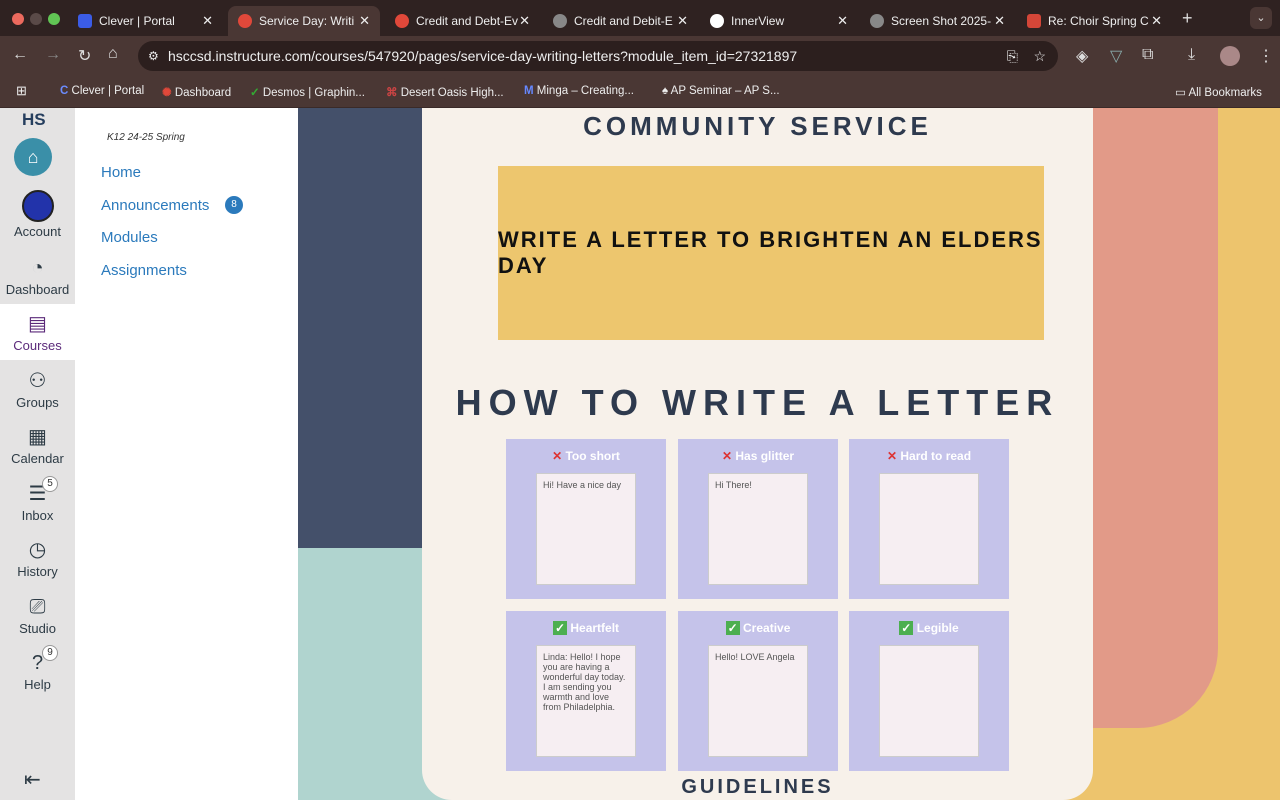 The image size is (1280, 800). I want to click on minimize-window-button, so click(36, 19).